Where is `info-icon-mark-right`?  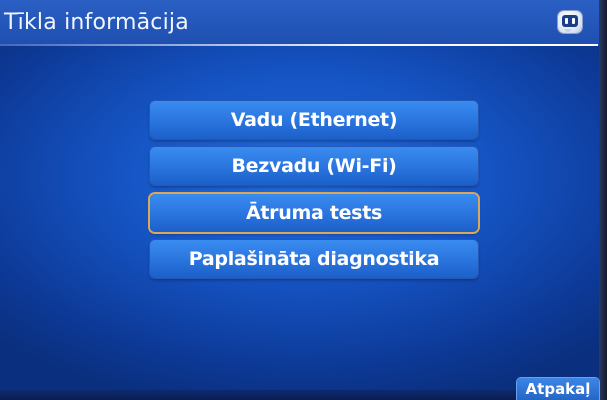 info-icon-mark-right is located at coordinates (573, 21).